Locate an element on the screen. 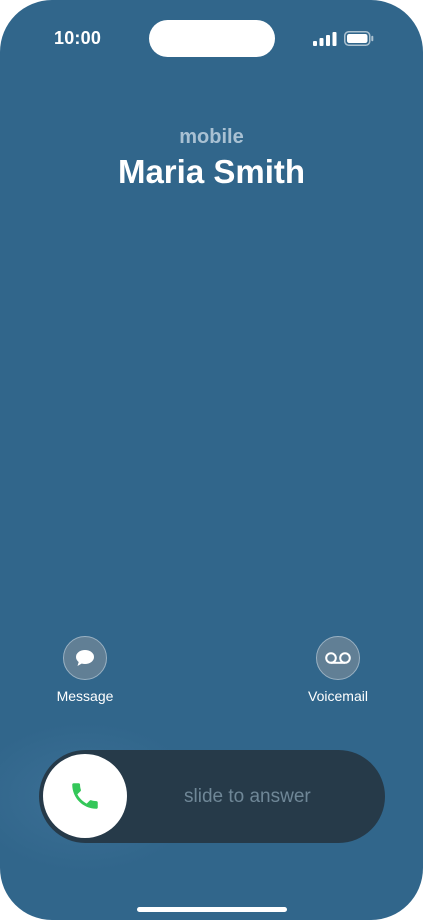  slide-to-answer-text: slide to answer is located at coordinates (247, 796).